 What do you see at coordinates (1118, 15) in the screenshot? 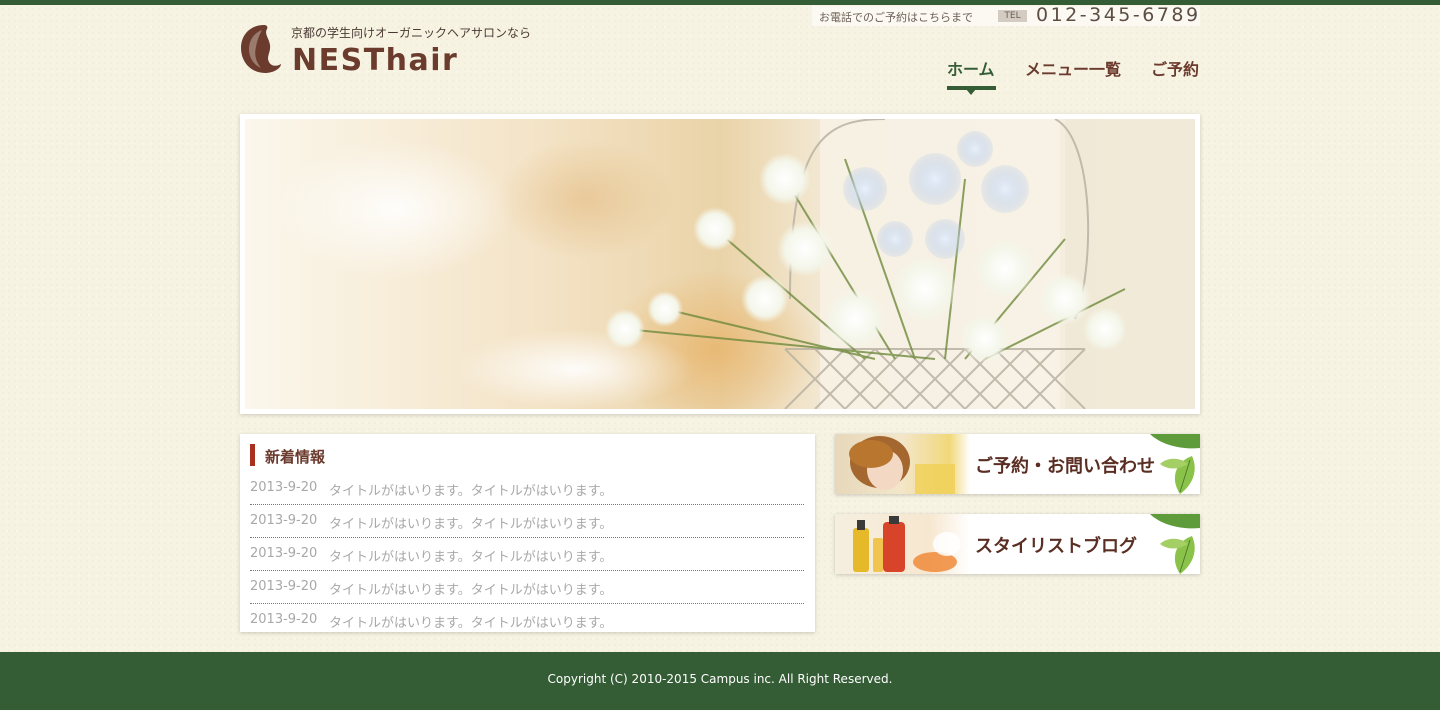
I see `phone-number: 012-345-6789` at bounding box center [1118, 15].